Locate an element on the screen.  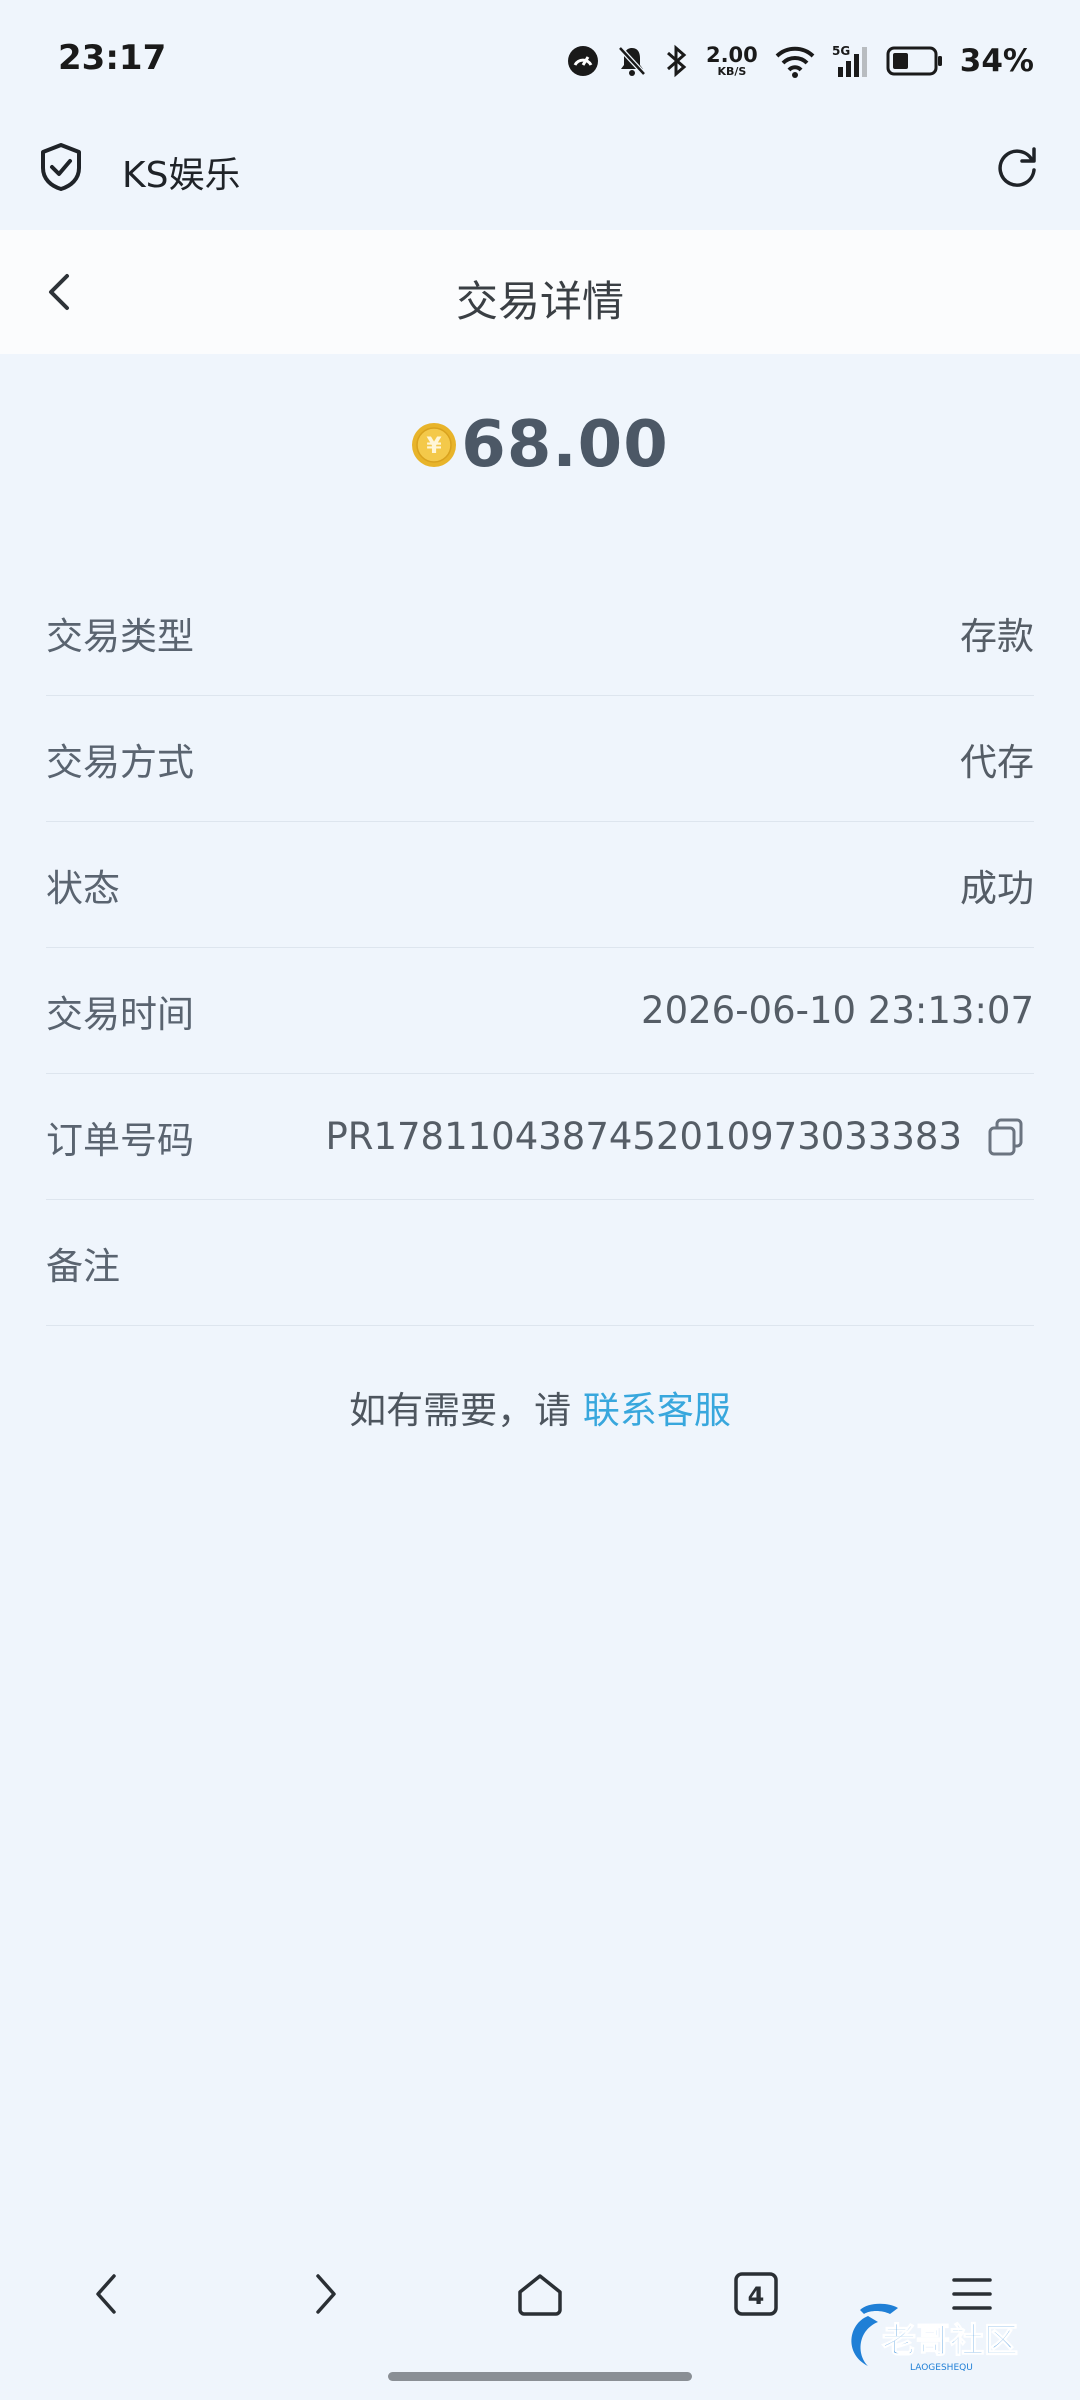
battery-icon is located at coordinates (914, 61).